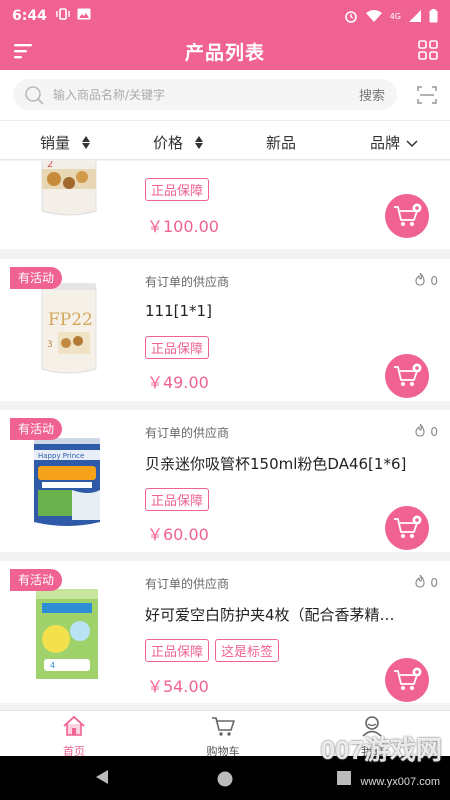 This screenshot has width=450, height=800. I want to click on image-icon, so click(84, 16).